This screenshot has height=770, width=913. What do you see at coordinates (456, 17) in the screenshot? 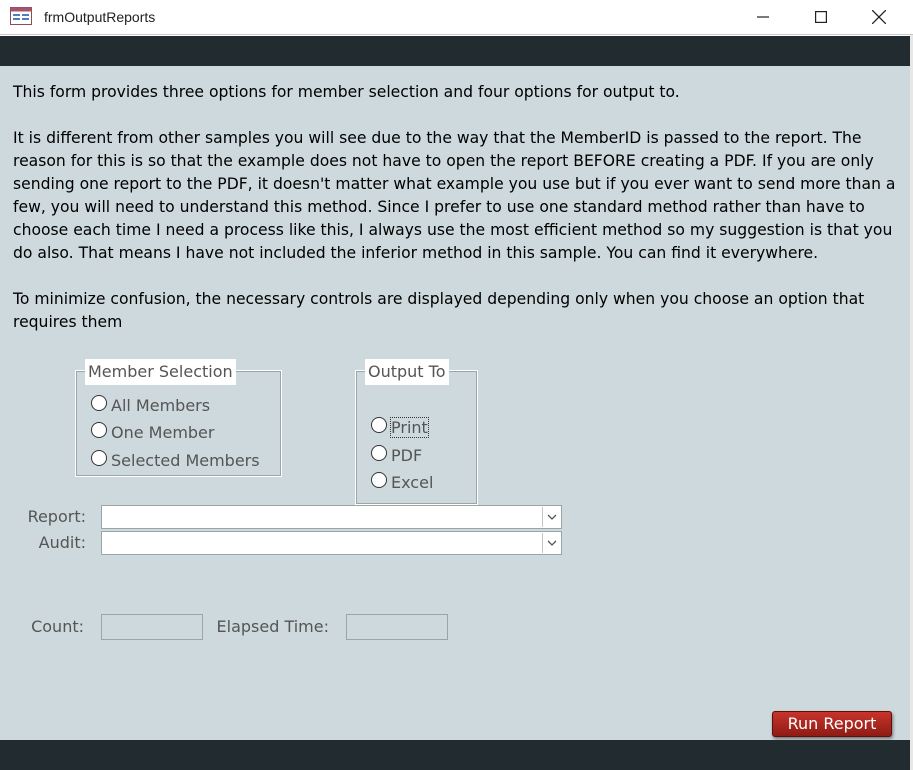
I see `title-bar: frmOutputReports` at bounding box center [456, 17].